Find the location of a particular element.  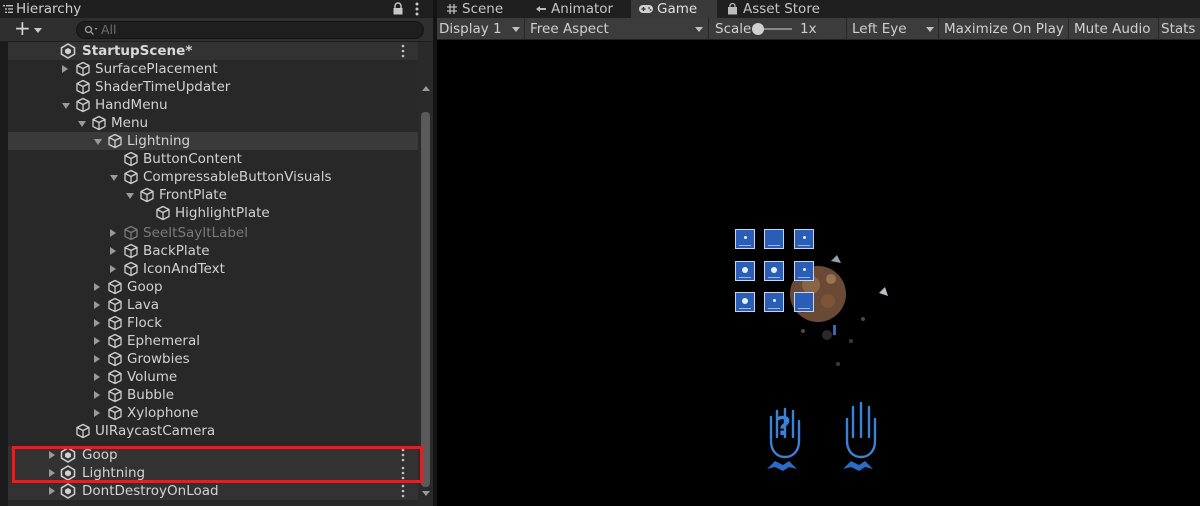

stats-toggle: Stats is located at coordinates (1179, 29).